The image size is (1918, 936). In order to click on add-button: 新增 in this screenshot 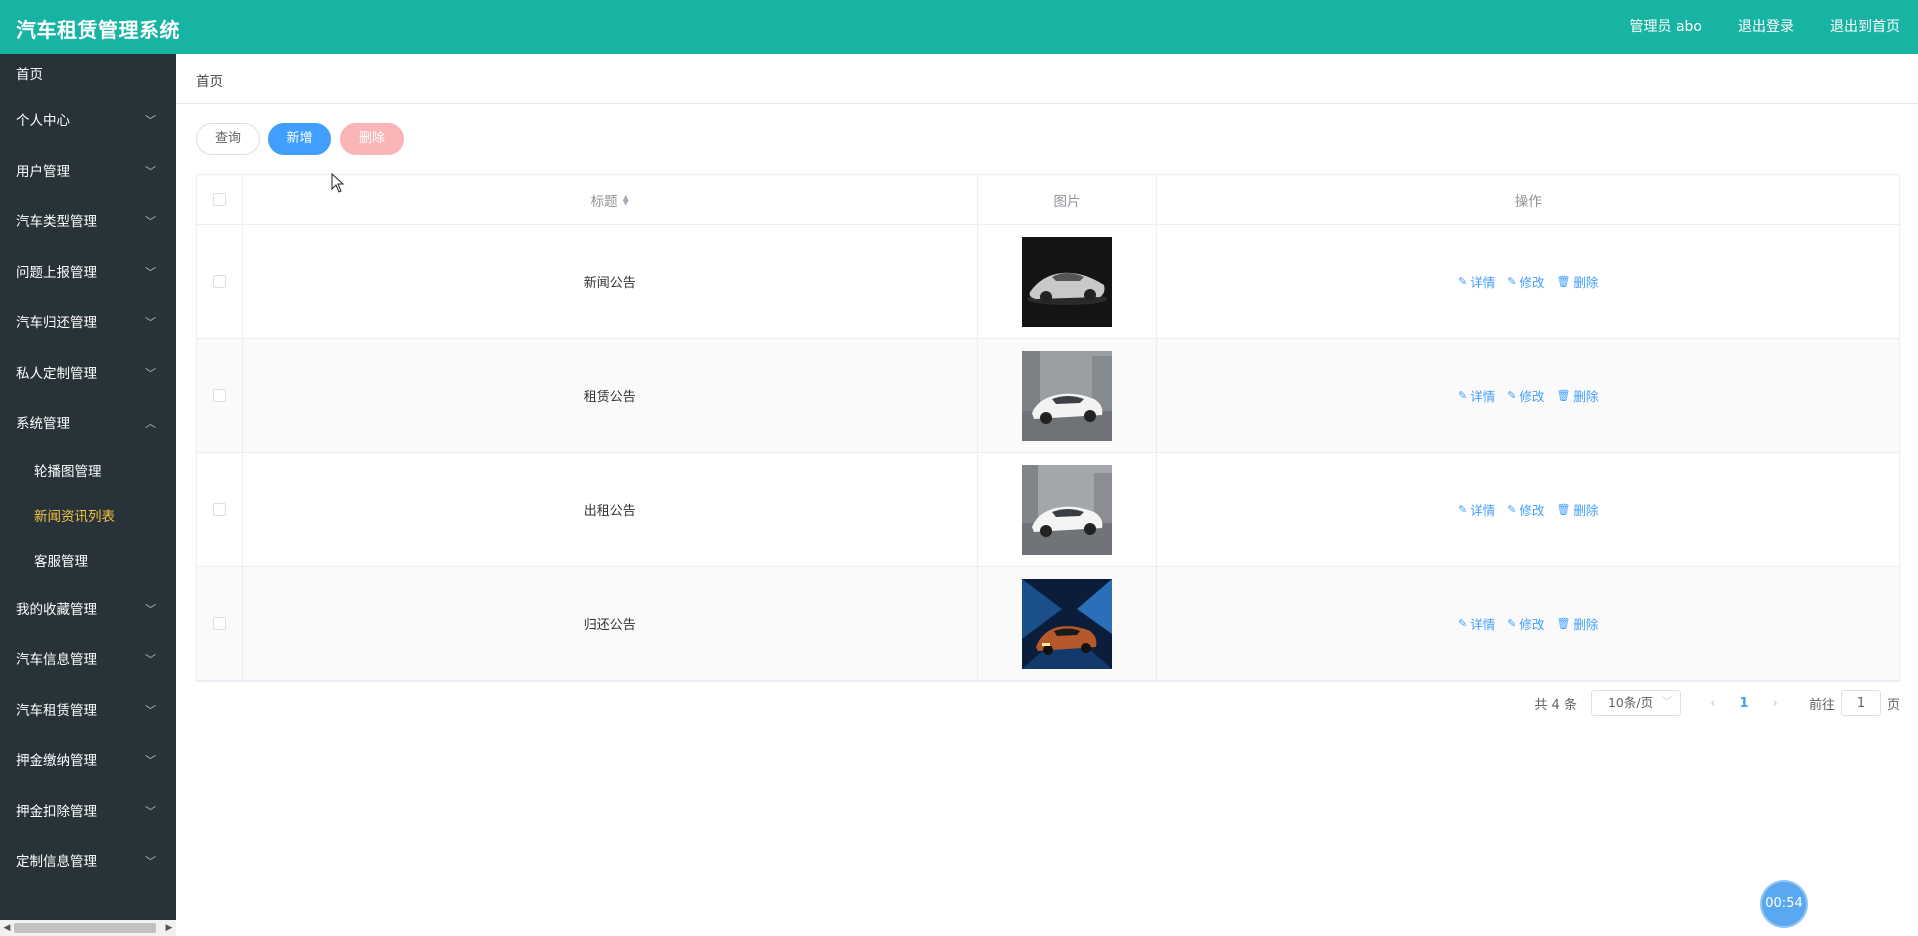, I will do `click(299, 139)`.